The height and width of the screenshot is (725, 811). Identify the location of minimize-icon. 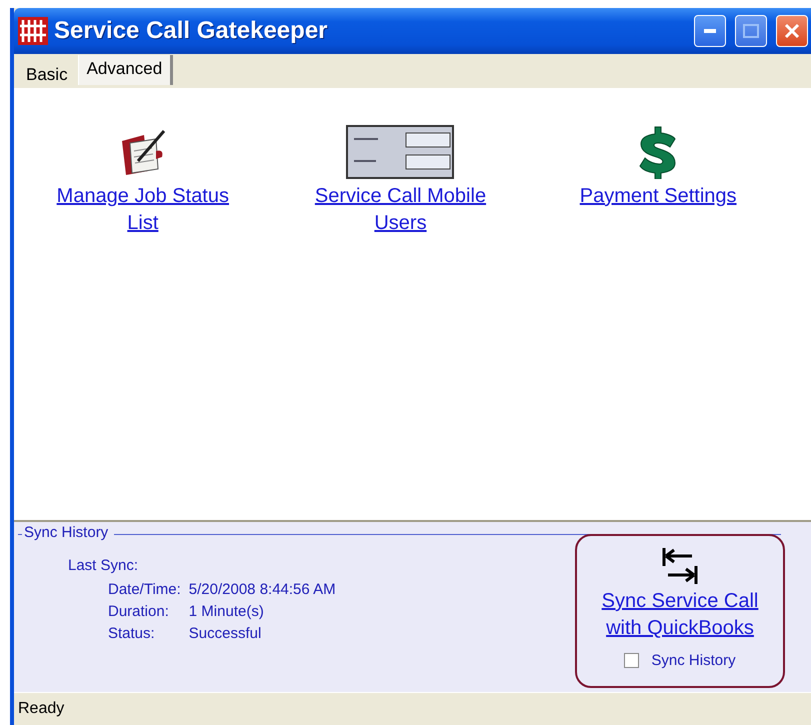
(710, 31).